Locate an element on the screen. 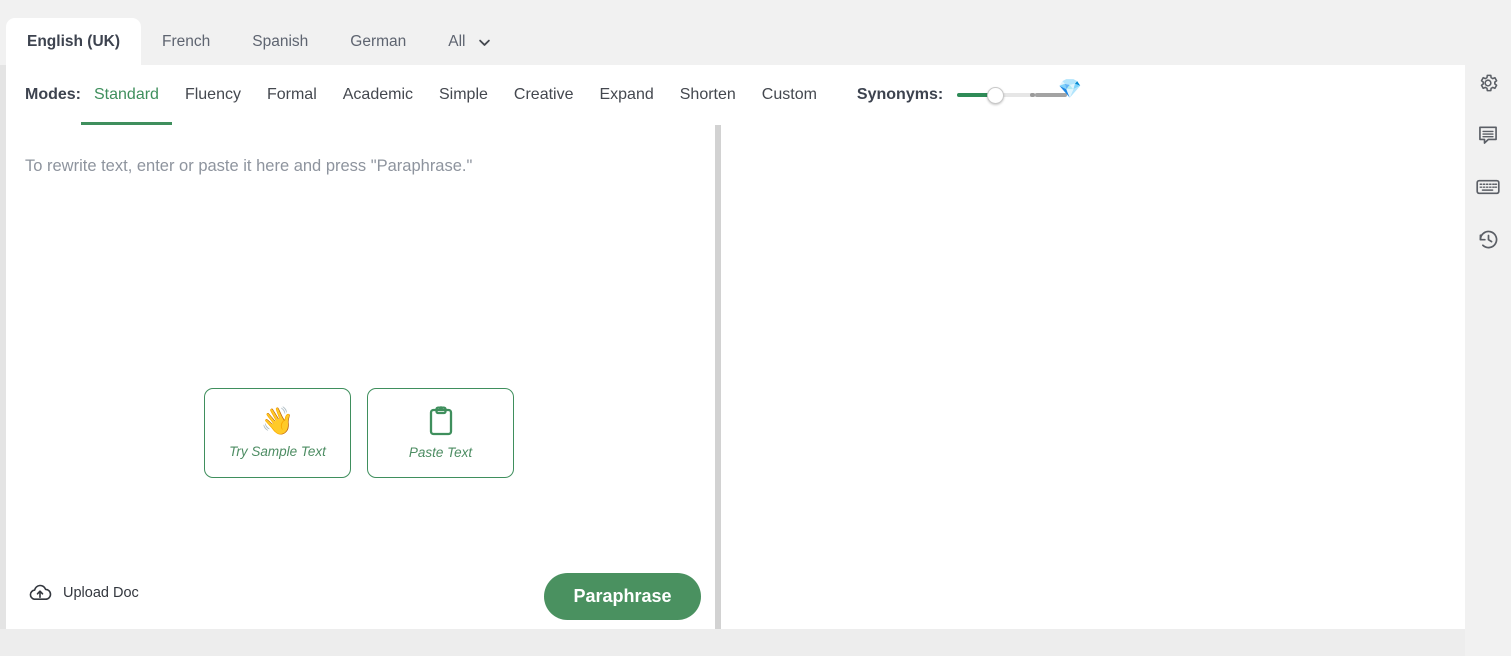 This screenshot has width=1511, height=656. mode-label: Standard is located at coordinates (126, 94).